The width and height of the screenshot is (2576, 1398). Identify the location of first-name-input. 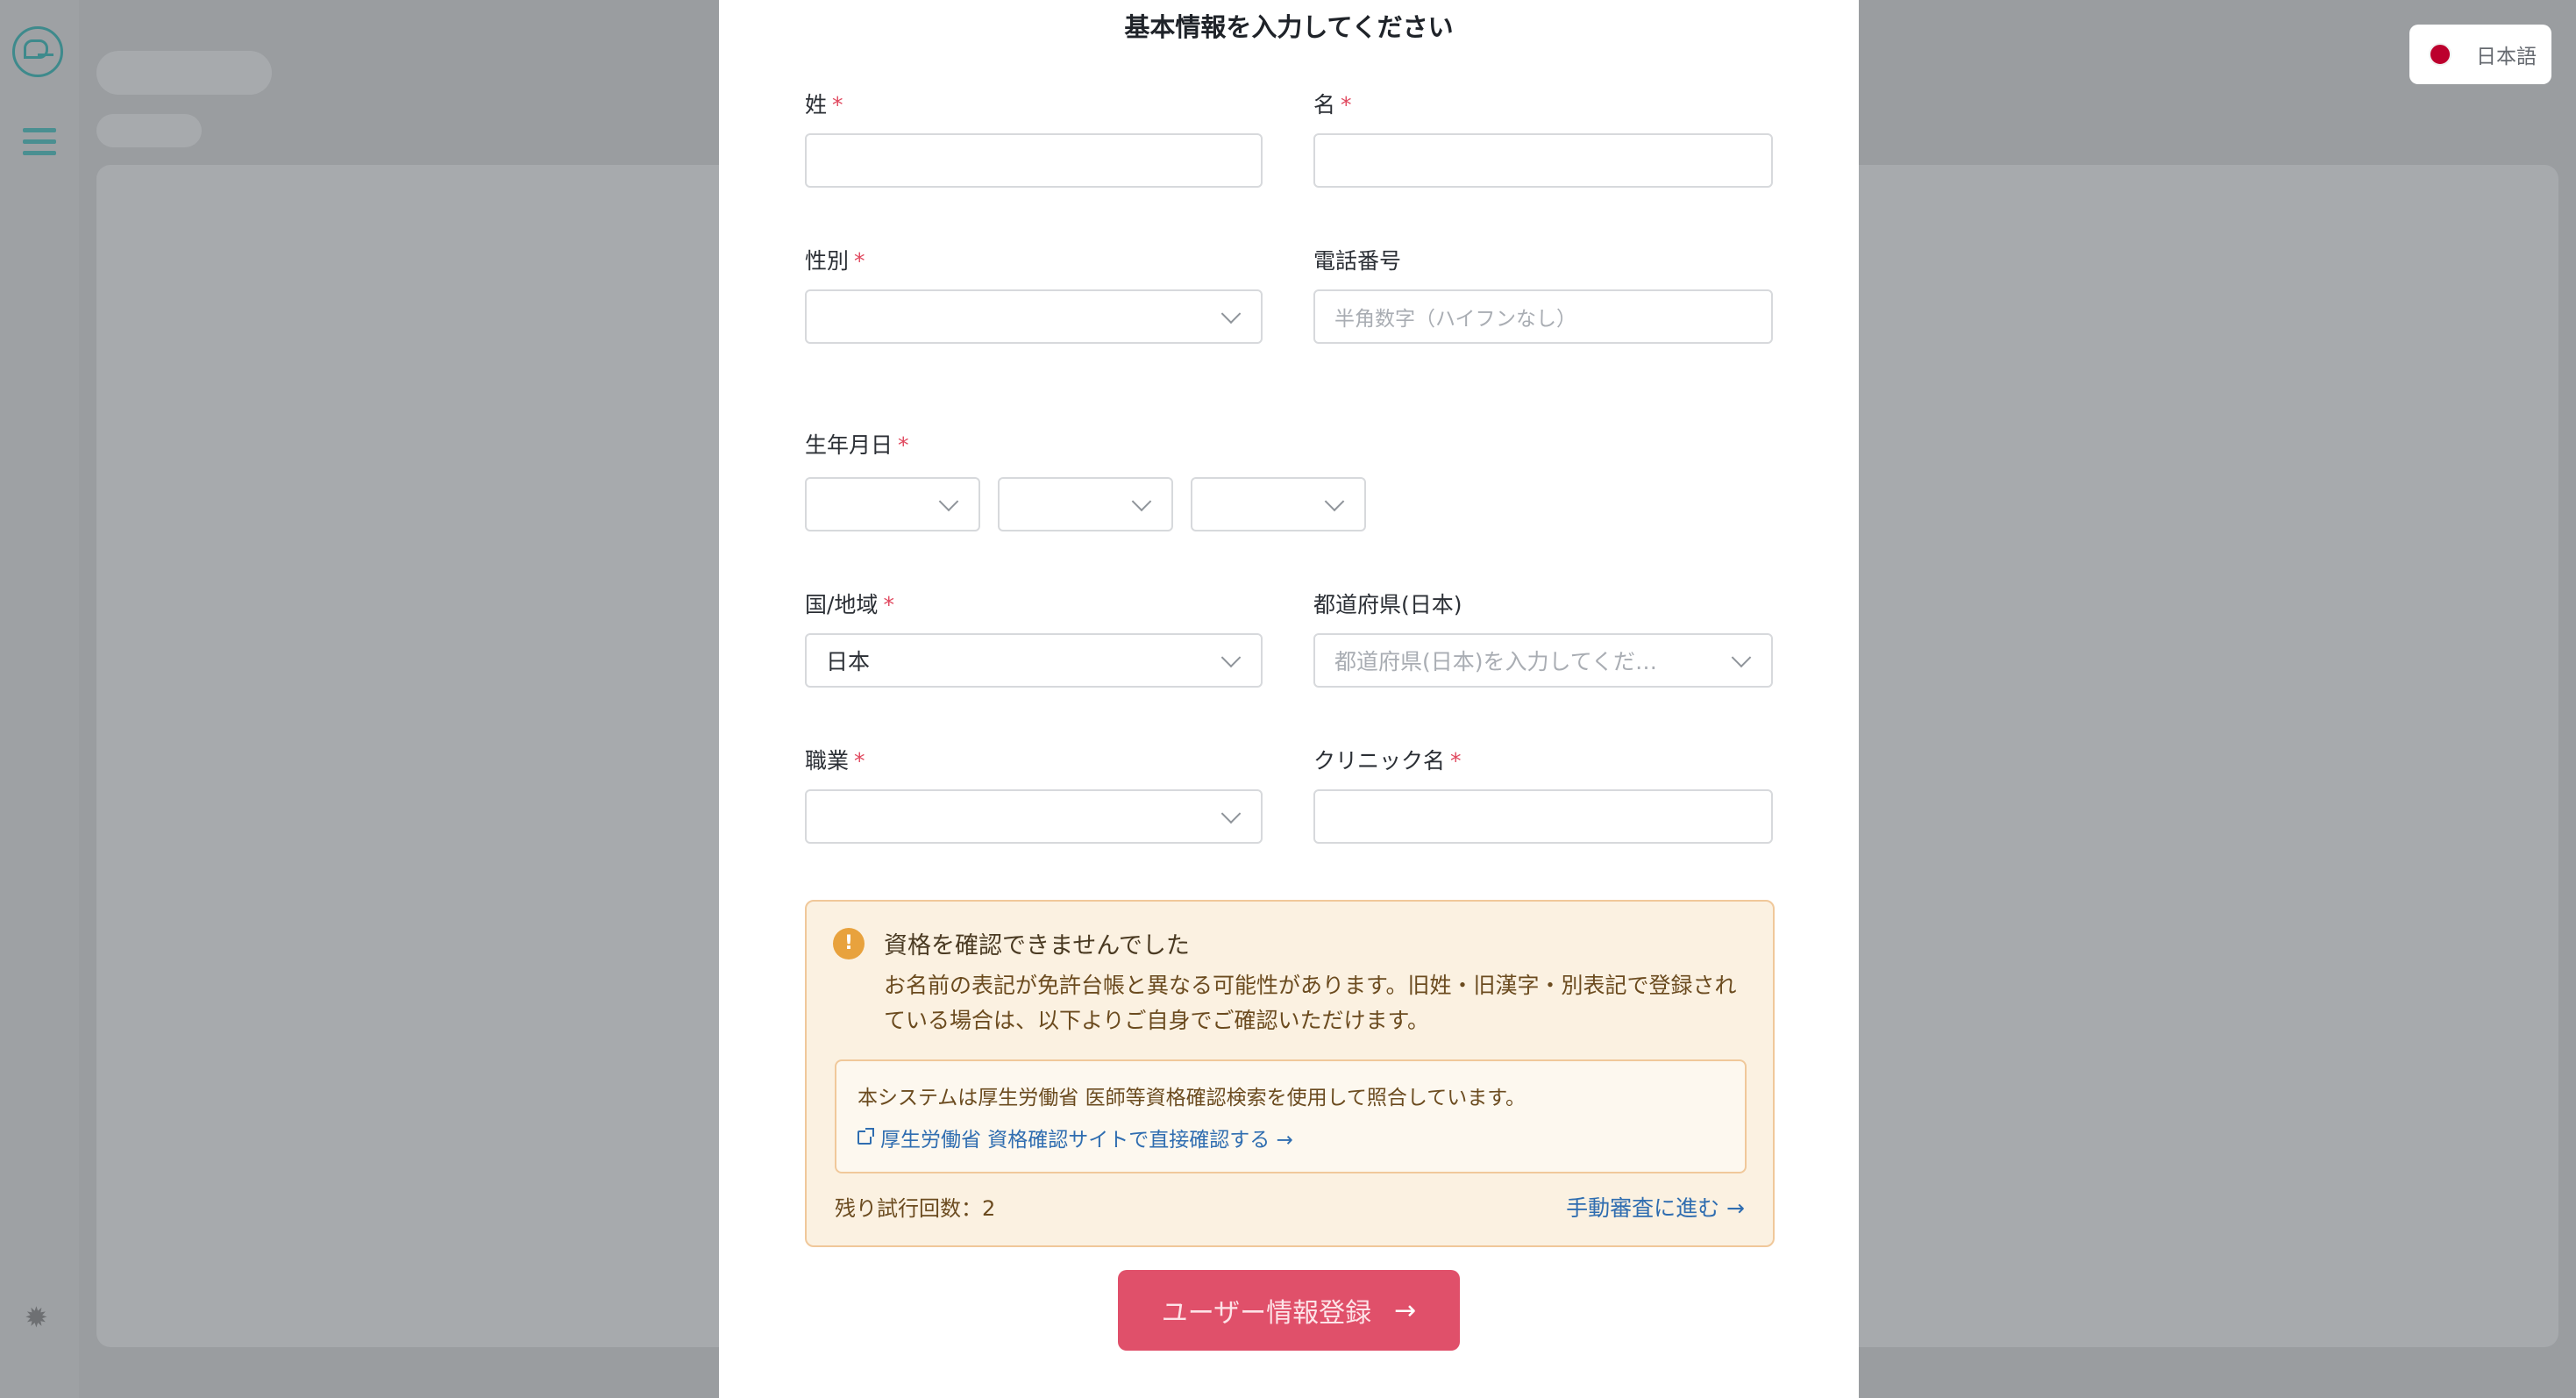
(1543, 160).